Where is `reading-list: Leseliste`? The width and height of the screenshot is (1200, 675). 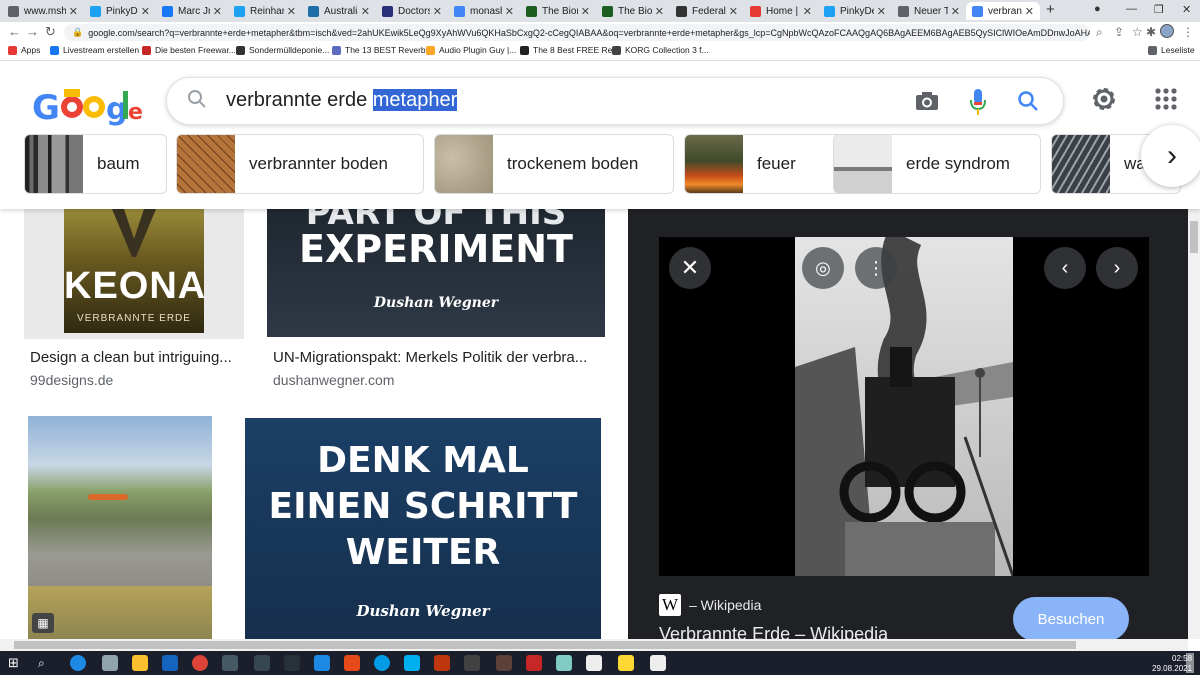 reading-list: Leseliste is located at coordinates (1171, 50).